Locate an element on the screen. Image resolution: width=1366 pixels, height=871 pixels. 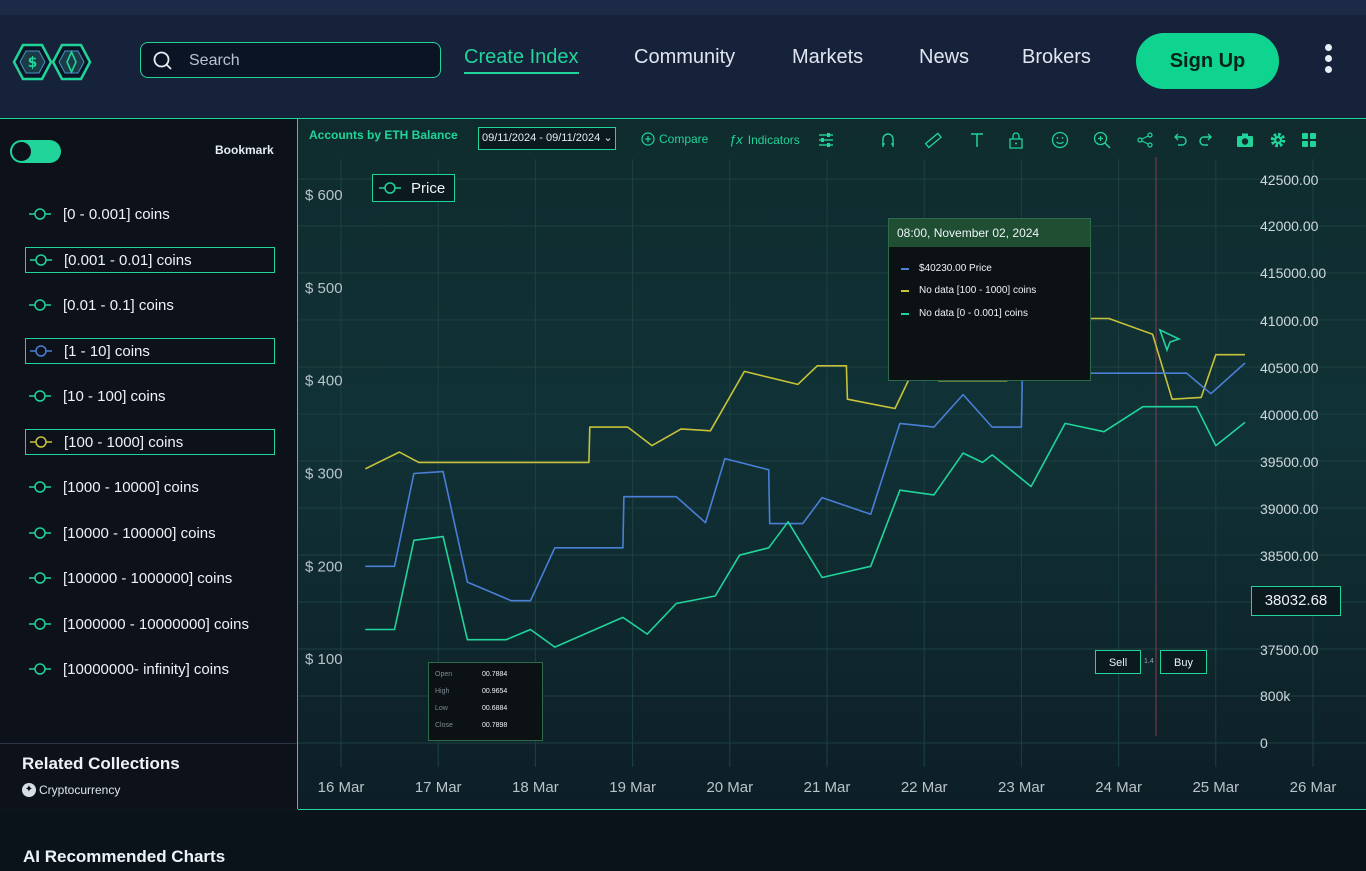
series-item-label: [0 - 0.001] coins is located at coordinates (116, 214).